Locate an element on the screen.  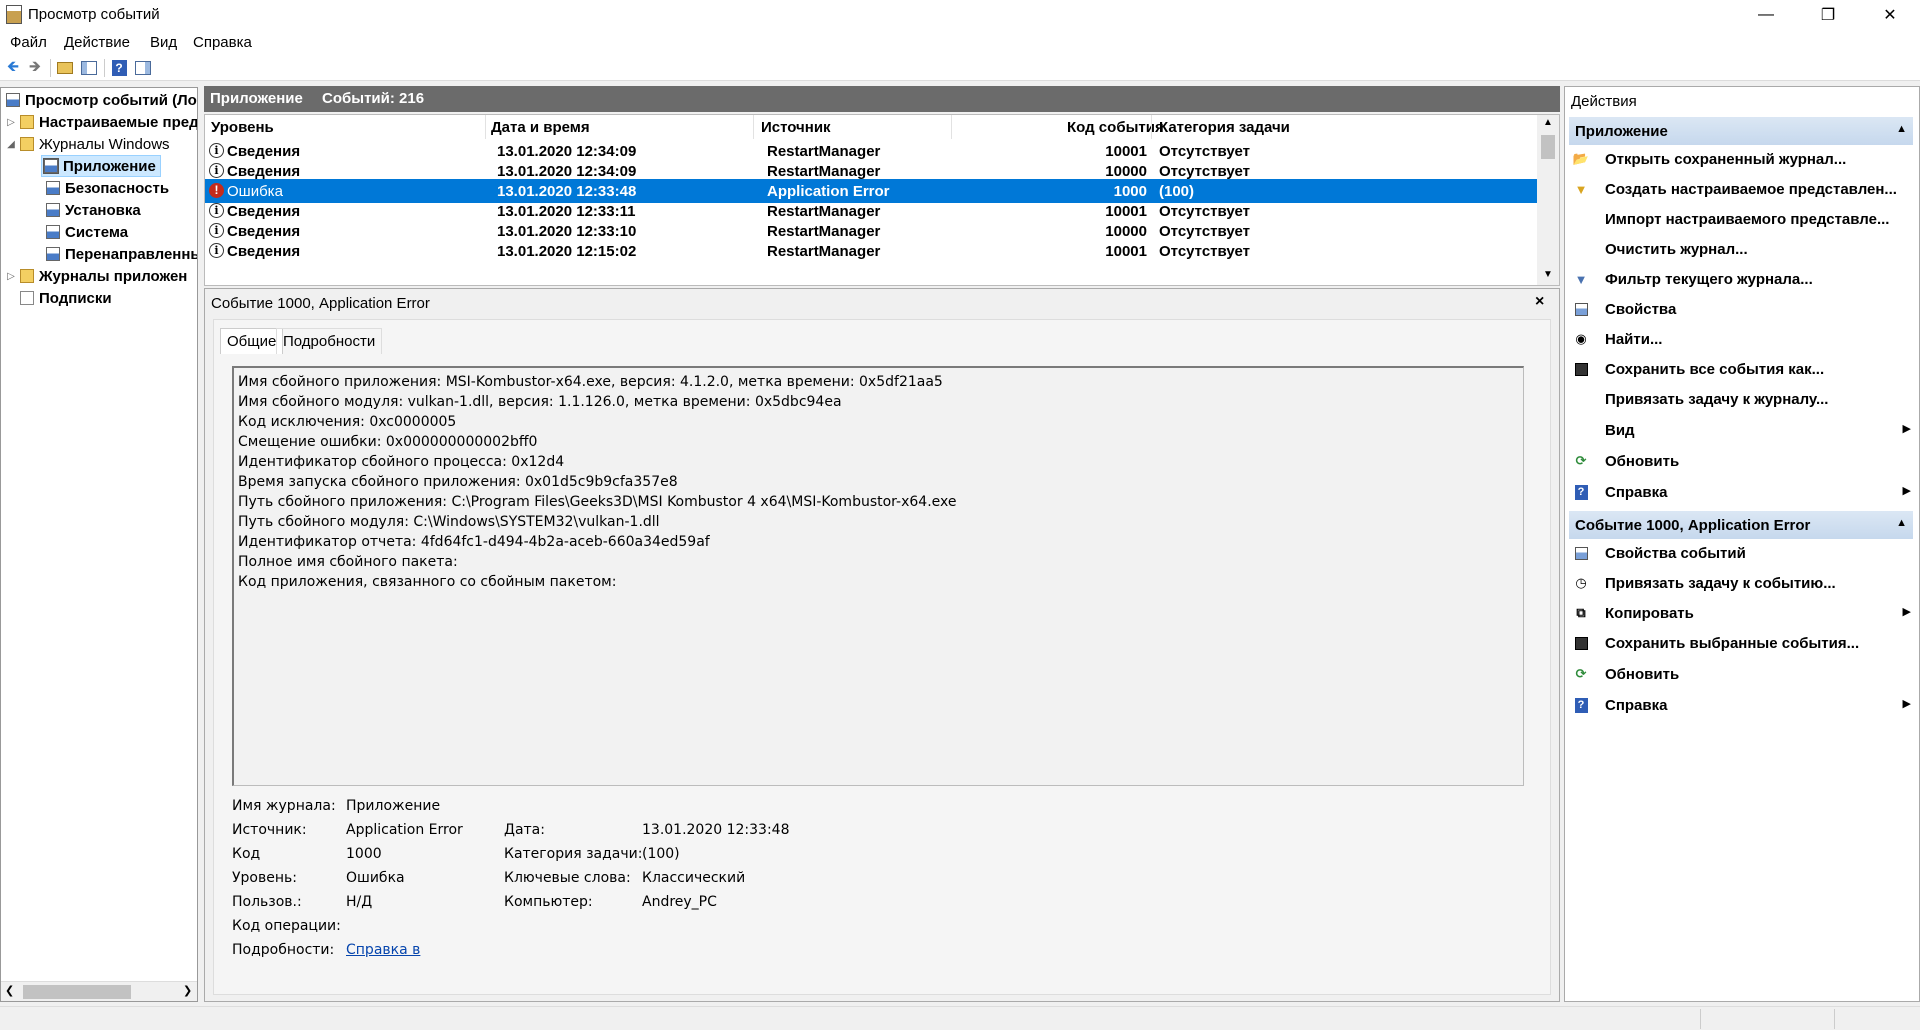
information-icon: i is located at coordinates (216, 170).